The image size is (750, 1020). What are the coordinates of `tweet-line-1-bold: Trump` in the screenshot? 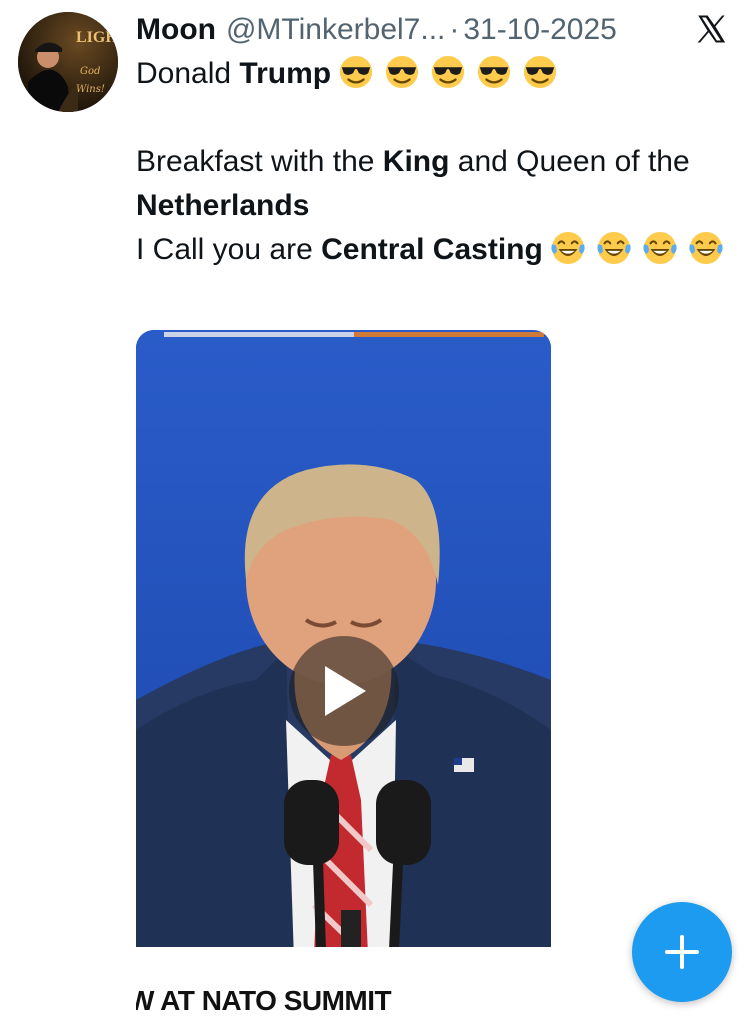 It's located at (285, 73).